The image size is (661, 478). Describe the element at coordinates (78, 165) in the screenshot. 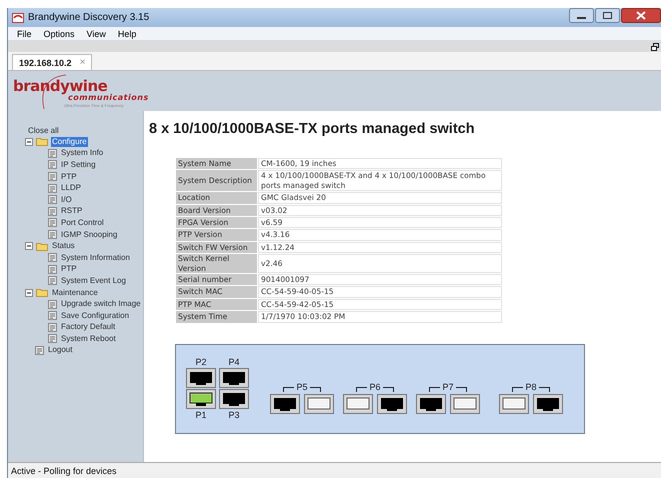

I see `tree-item: IP Setting` at that location.